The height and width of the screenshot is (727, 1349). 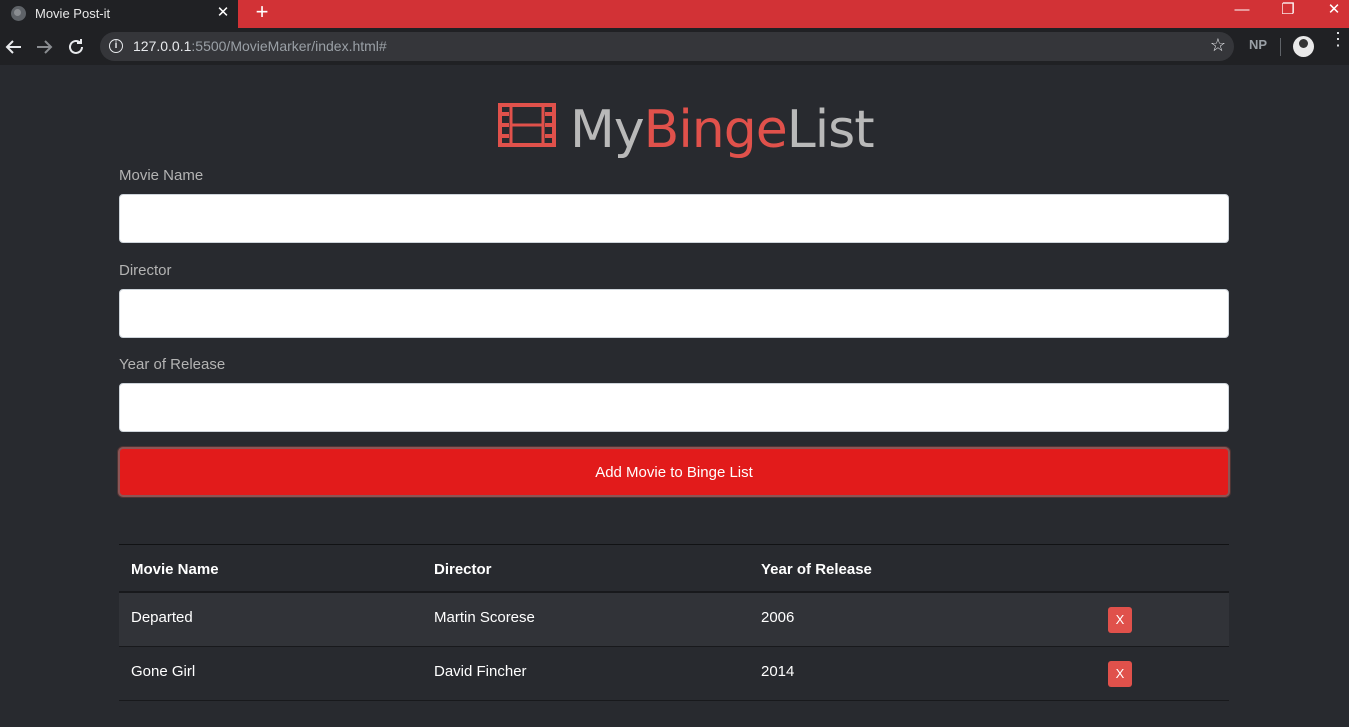 What do you see at coordinates (1303, 46) in the screenshot?
I see `profile-avatar` at bounding box center [1303, 46].